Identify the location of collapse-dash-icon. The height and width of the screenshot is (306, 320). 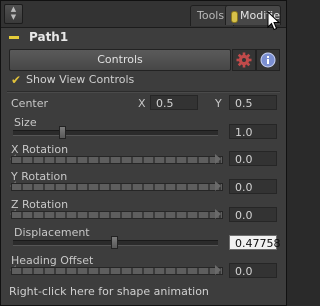
(14, 37).